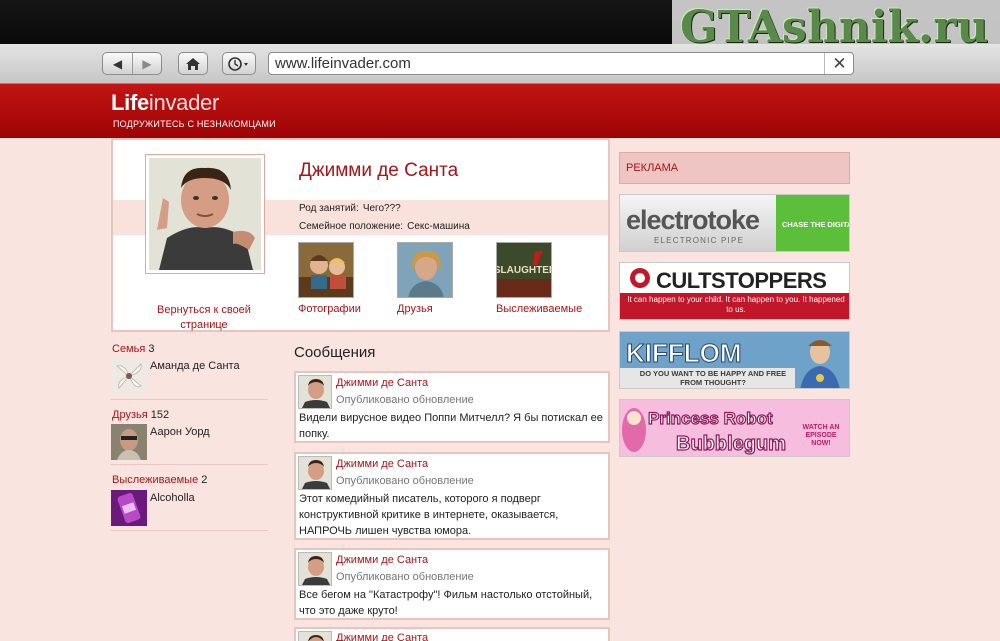 The width and height of the screenshot is (1000, 641). I want to click on stalking-heading-label: Выслеживаемые, so click(155, 480).